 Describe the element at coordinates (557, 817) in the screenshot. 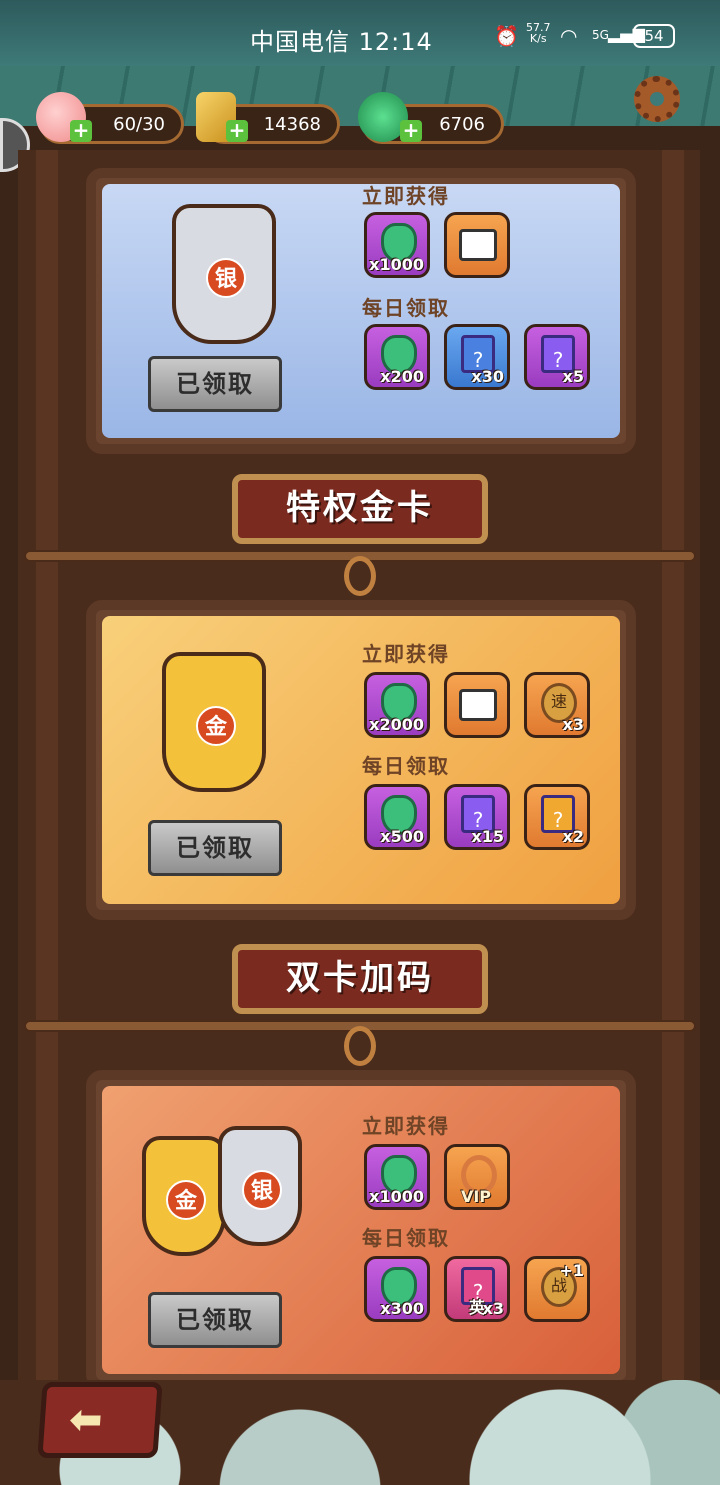

I see `daily-gold-card-item: ? x2` at that location.